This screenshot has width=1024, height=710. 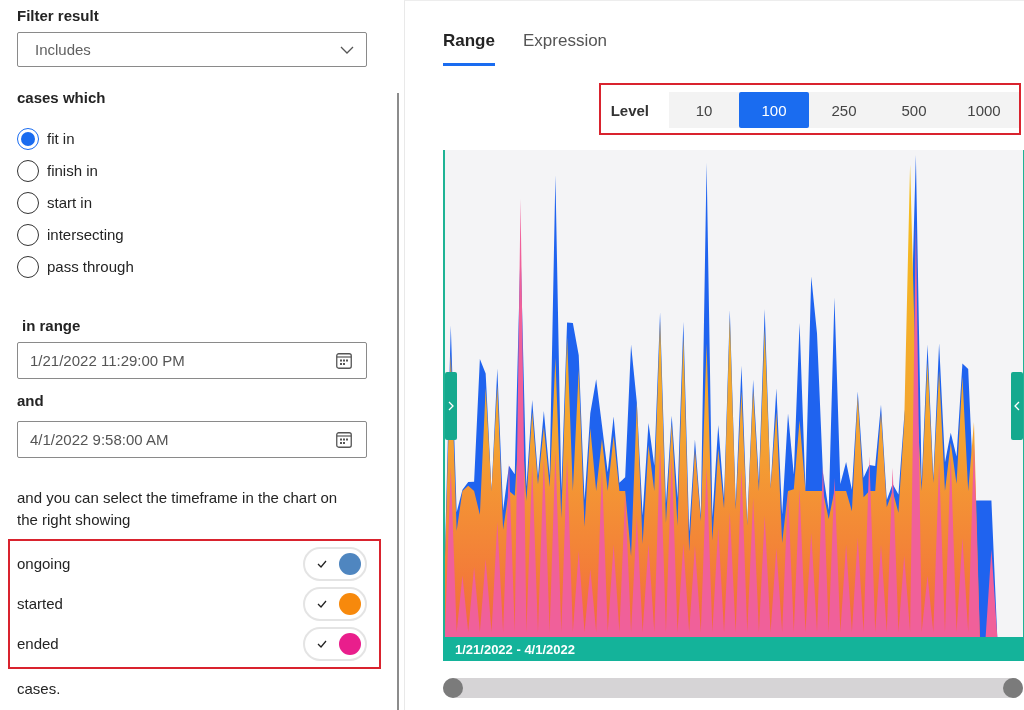 I want to click on chevron-down-icon, so click(x=347, y=49).